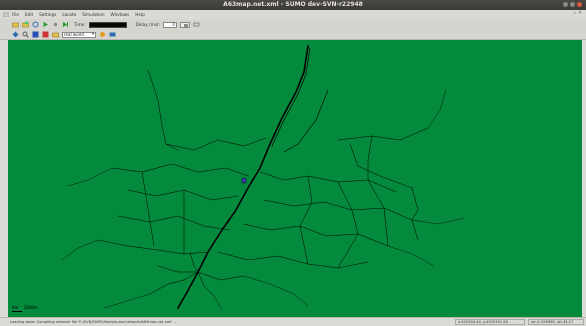 The image size is (586, 326). I want to click on scale-bar: 0m 1000m, so click(25, 308).